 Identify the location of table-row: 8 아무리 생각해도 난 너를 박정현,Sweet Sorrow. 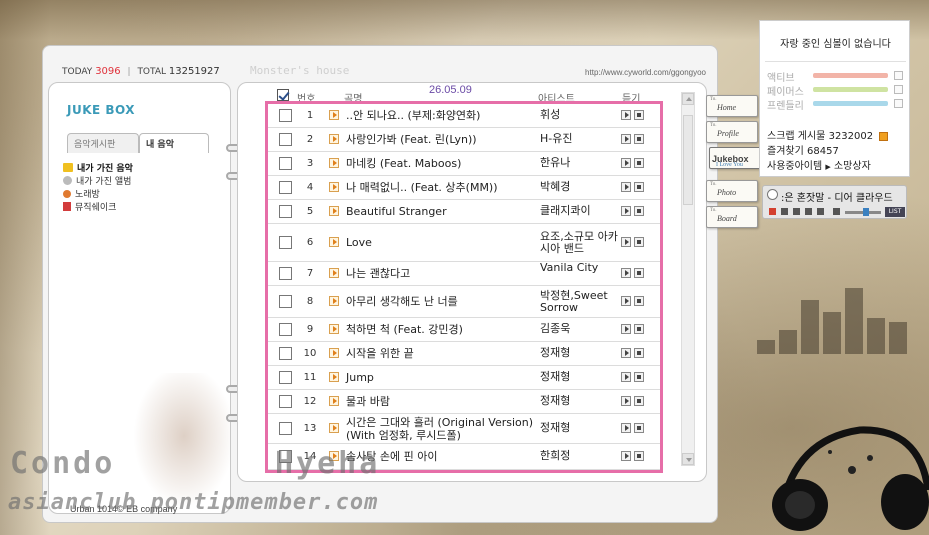
(464, 302).